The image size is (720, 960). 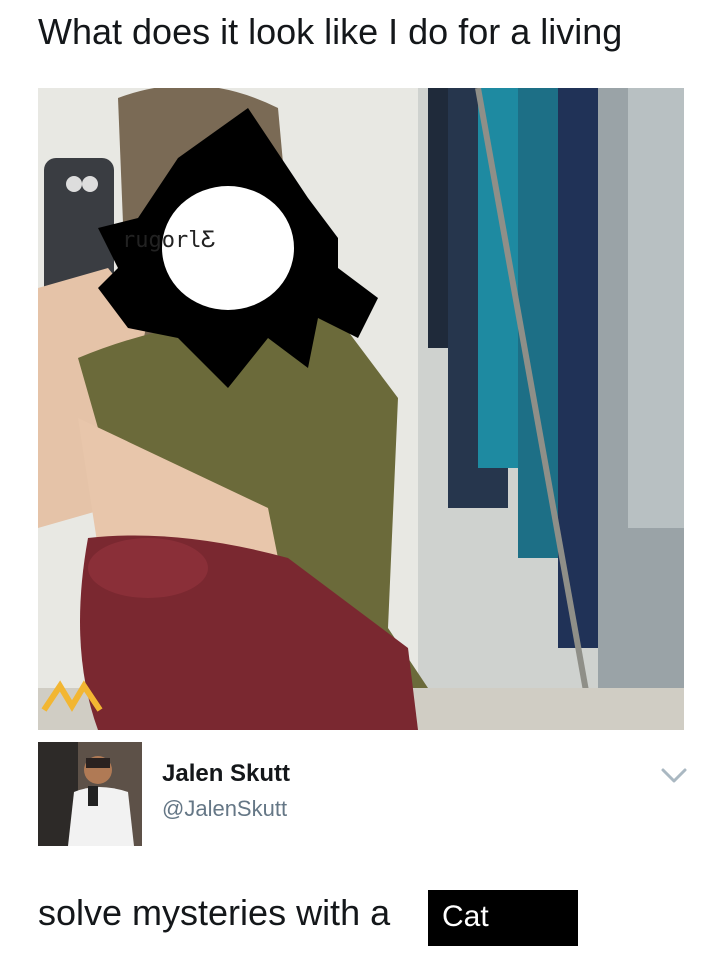 What do you see at coordinates (674, 776) in the screenshot?
I see `chevron-down-icon` at bounding box center [674, 776].